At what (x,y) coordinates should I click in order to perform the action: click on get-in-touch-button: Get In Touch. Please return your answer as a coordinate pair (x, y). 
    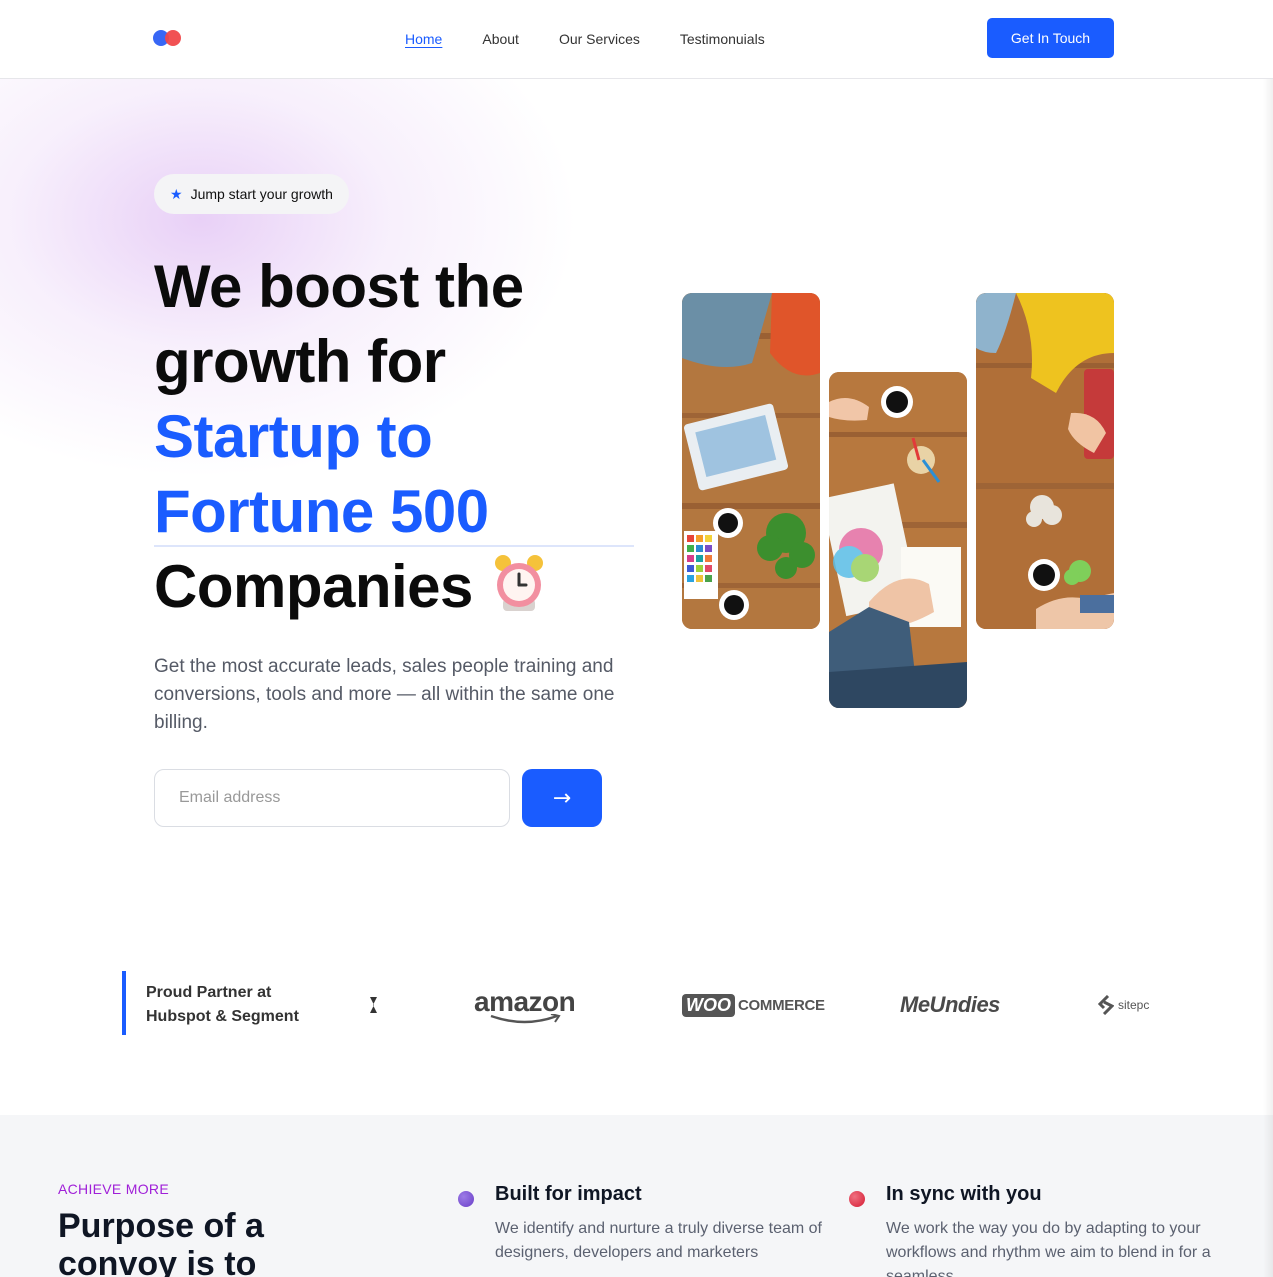
    Looking at the image, I should click on (1050, 38).